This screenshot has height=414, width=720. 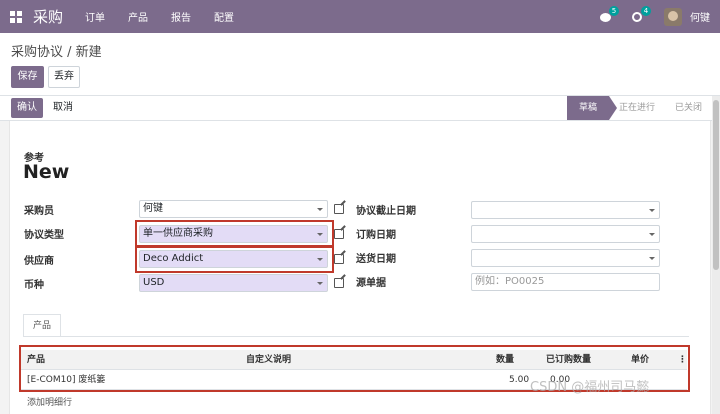 I want to click on chat-icon: 5, so click(x=609, y=14).